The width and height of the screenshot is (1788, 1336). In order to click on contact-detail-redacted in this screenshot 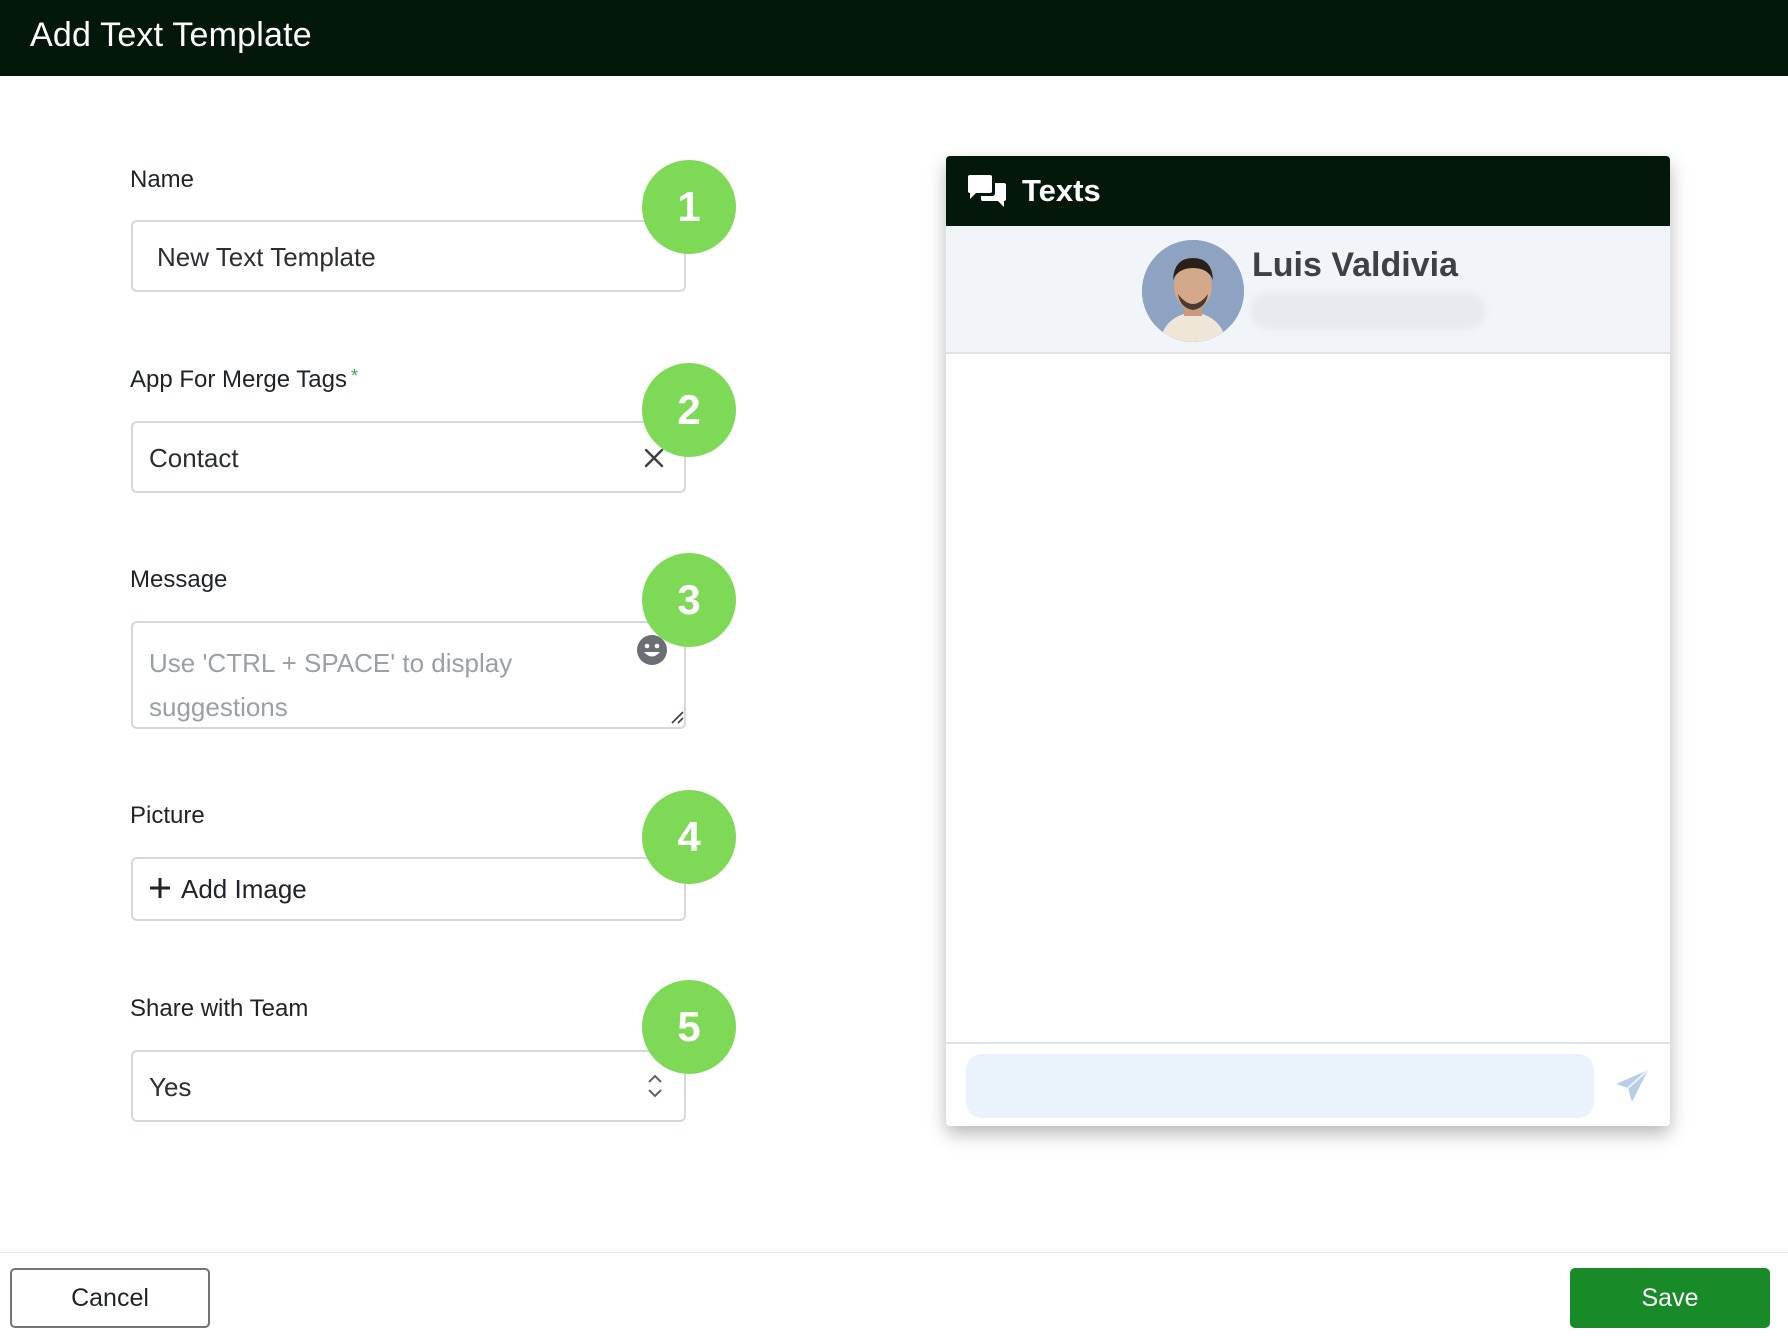, I will do `click(1368, 311)`.